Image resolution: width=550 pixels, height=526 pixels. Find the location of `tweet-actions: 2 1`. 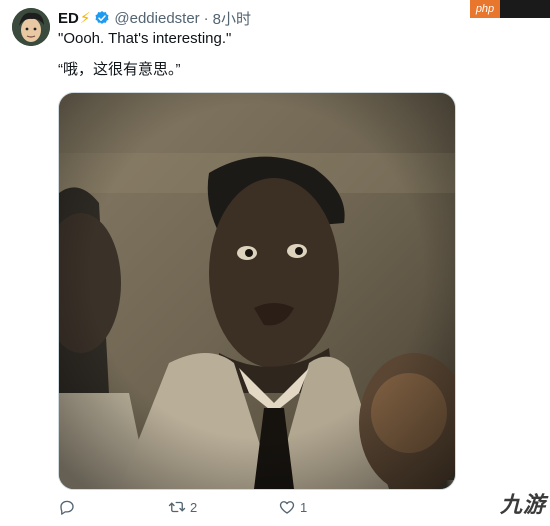

tweet-actions: 2 1 is located at coordinates (208, 509).